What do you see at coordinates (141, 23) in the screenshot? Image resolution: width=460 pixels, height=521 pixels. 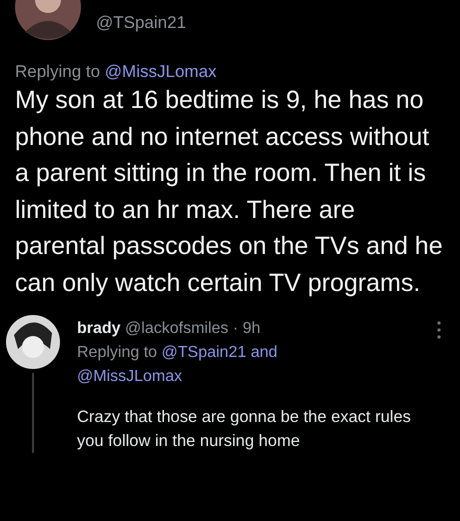 I see `user-handle: @TSpain21` at bounding box center [141, 23].